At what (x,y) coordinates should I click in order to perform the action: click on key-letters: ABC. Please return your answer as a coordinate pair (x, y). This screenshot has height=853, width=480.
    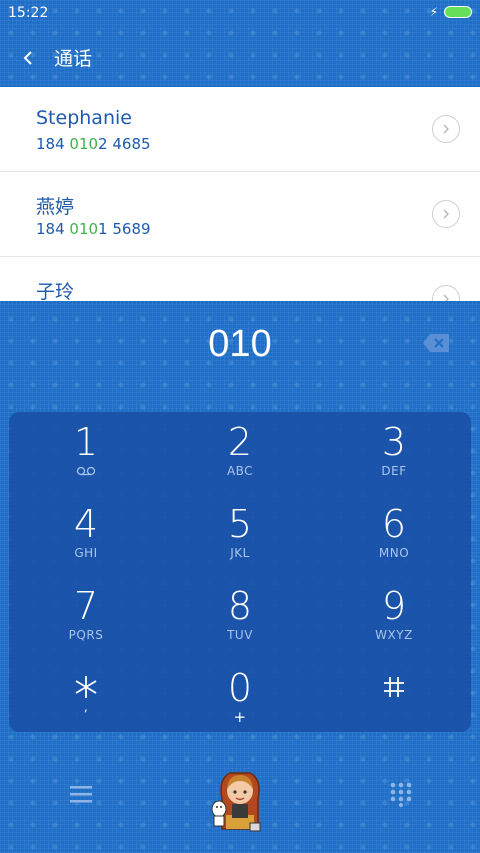
    Looking at the image, I should click on (240, 471).